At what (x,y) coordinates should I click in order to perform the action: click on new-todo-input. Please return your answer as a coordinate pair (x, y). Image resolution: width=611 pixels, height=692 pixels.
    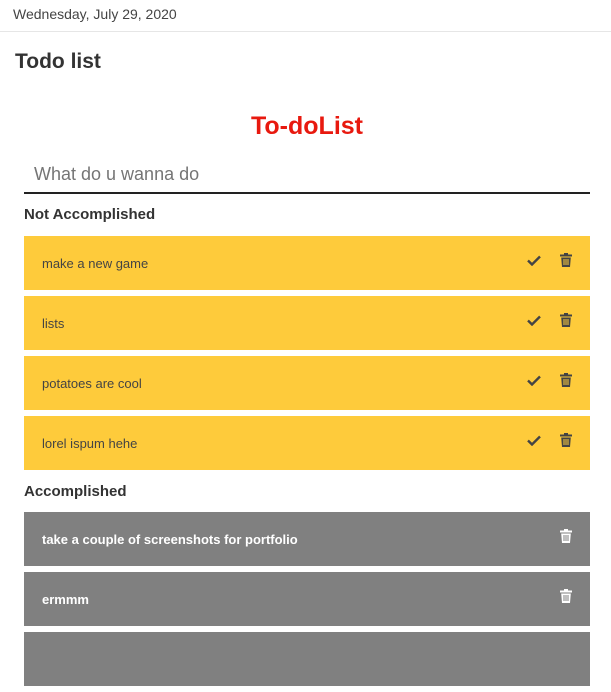
    Looking at the image, I should click on (307, 174).